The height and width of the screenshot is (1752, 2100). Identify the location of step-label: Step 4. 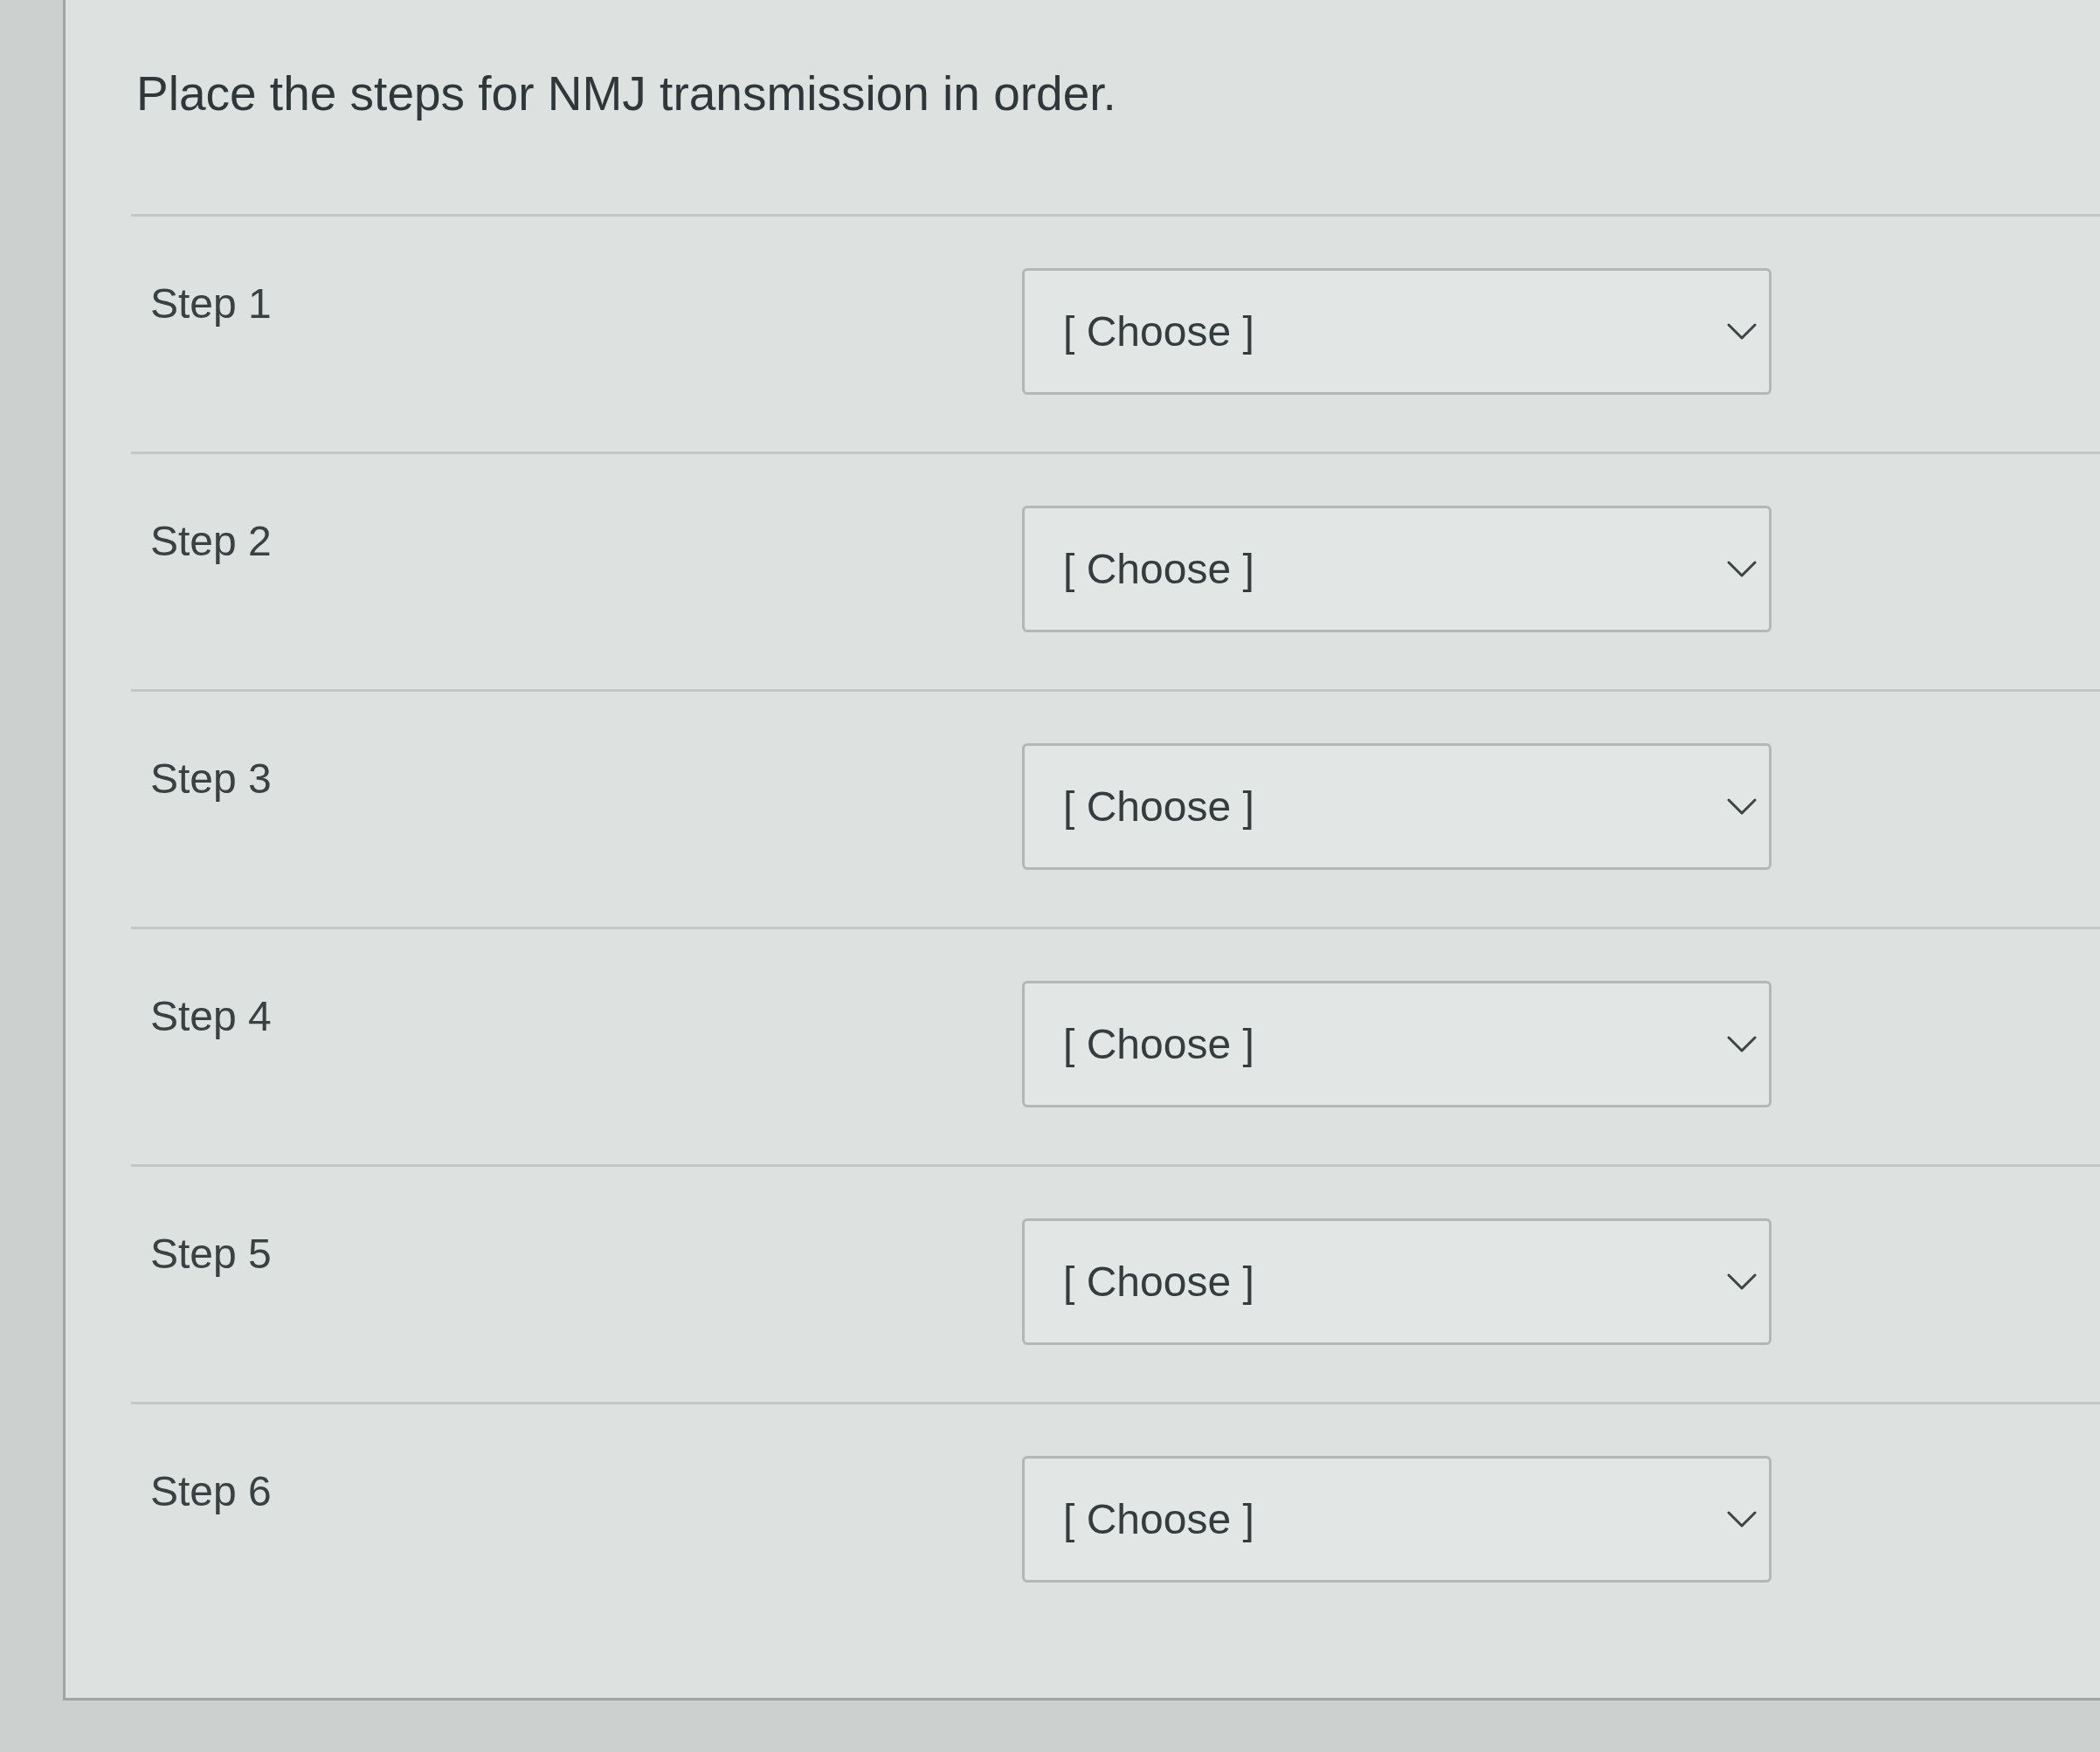
(211, 1016).